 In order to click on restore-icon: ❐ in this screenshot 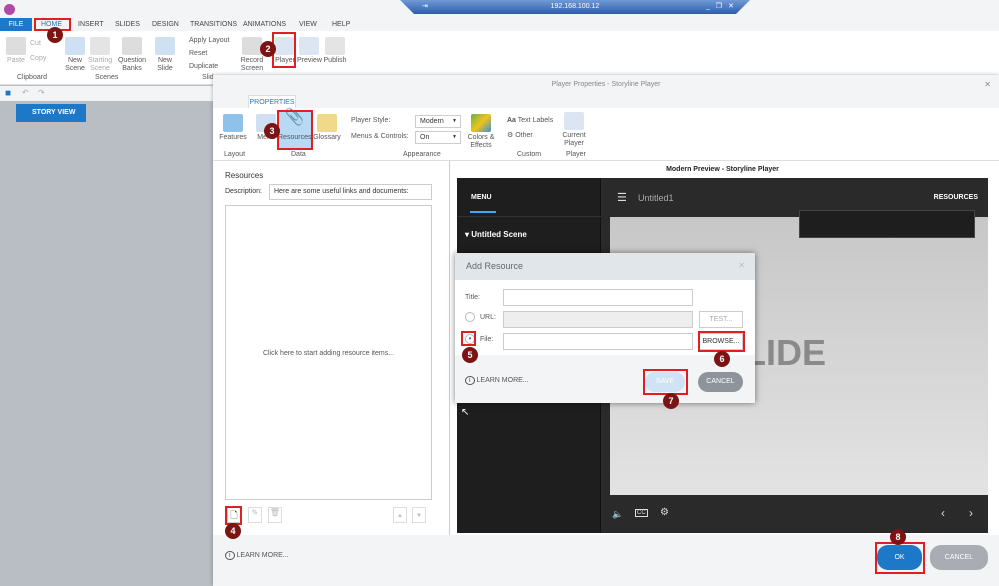, I will do `click(719, 6)`.